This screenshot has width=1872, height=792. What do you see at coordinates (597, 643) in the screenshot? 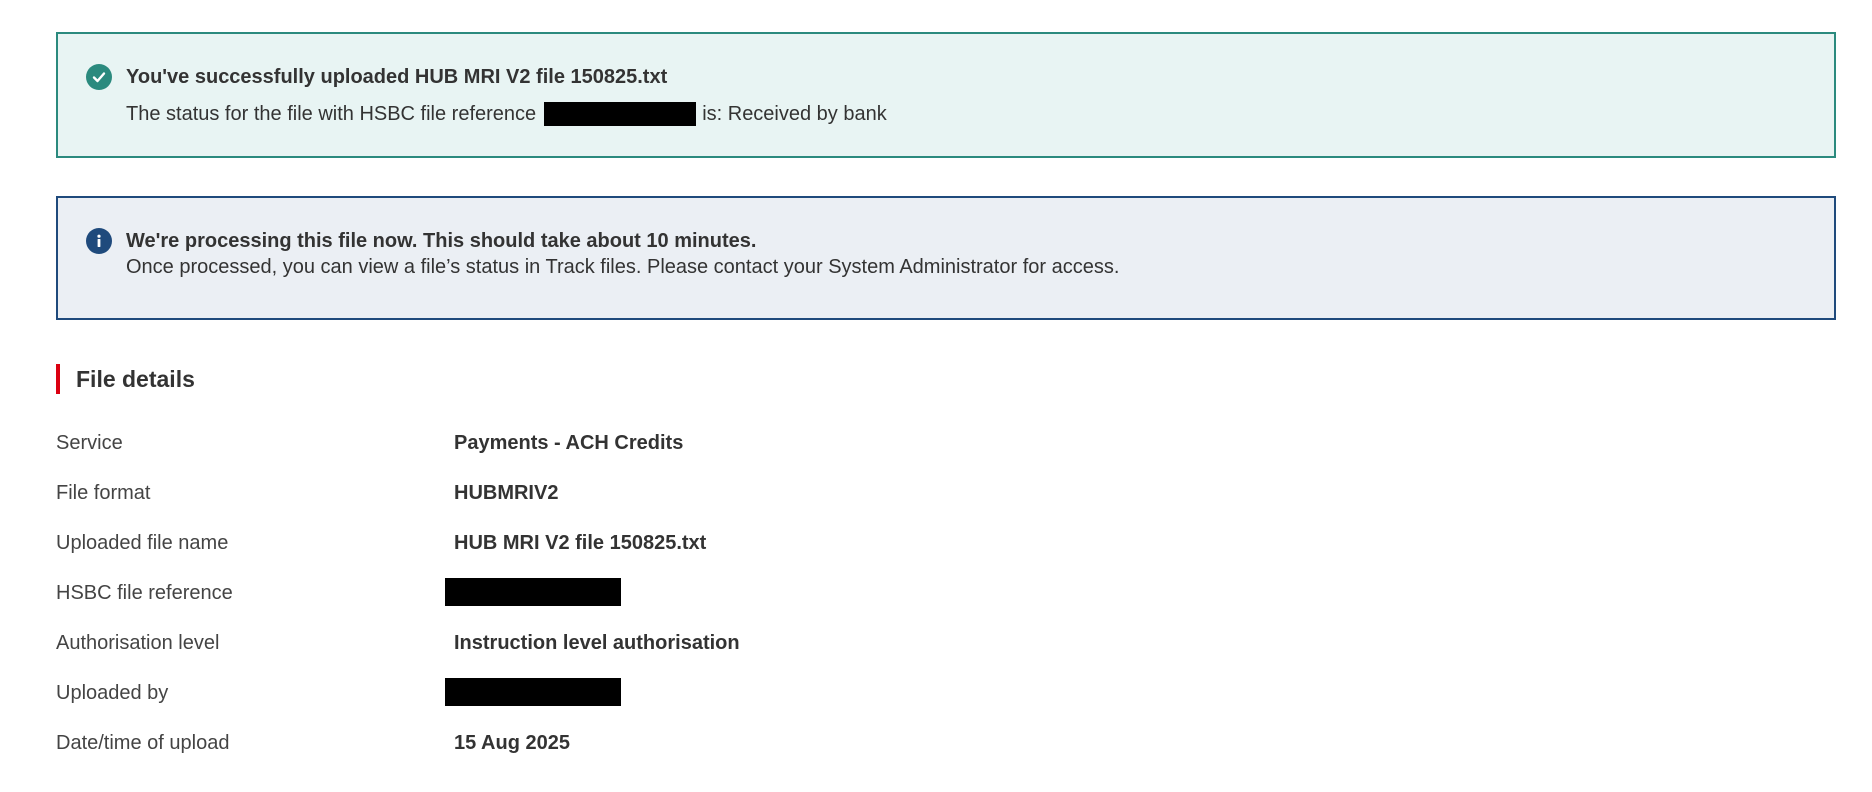
I see `detail-value: Instruction level authorisation` at bounding box center [597, 643].